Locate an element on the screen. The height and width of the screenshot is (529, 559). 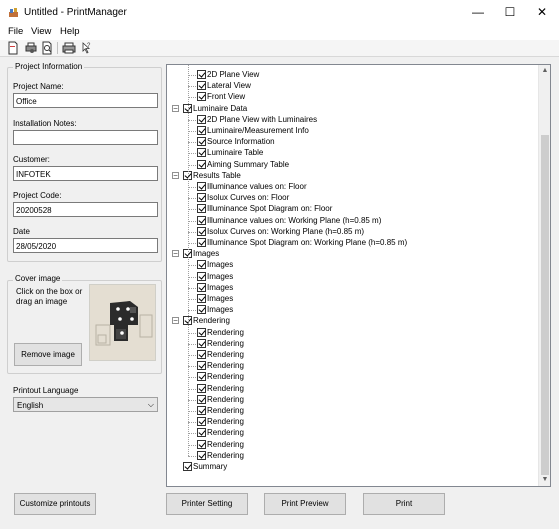
tree-item-label: Illuminance values on: Floor is located at coordinates (257, 186).